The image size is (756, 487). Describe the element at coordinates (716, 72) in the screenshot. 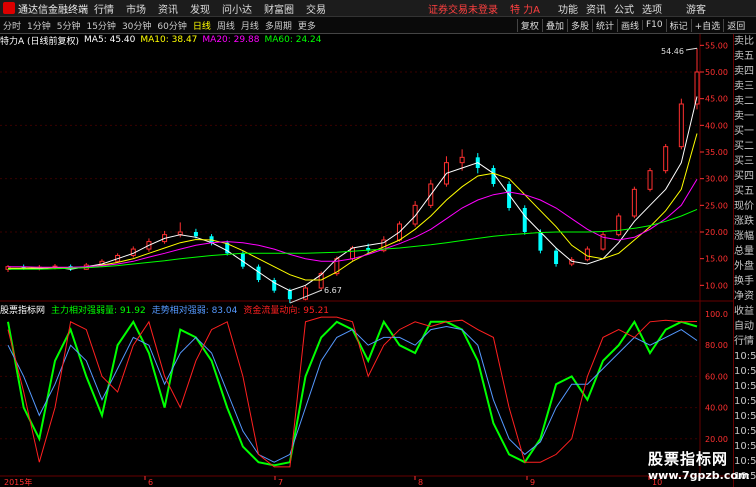

I see `price-axis-label: 50.00` at that location.